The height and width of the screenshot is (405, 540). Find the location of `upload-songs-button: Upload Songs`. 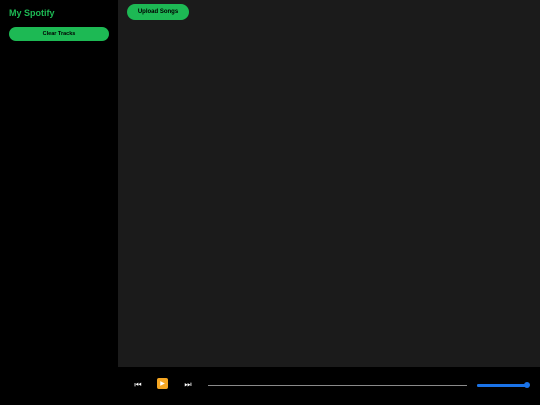

upload-songs-button: Upload Songs is located at coordinates (158, 12).